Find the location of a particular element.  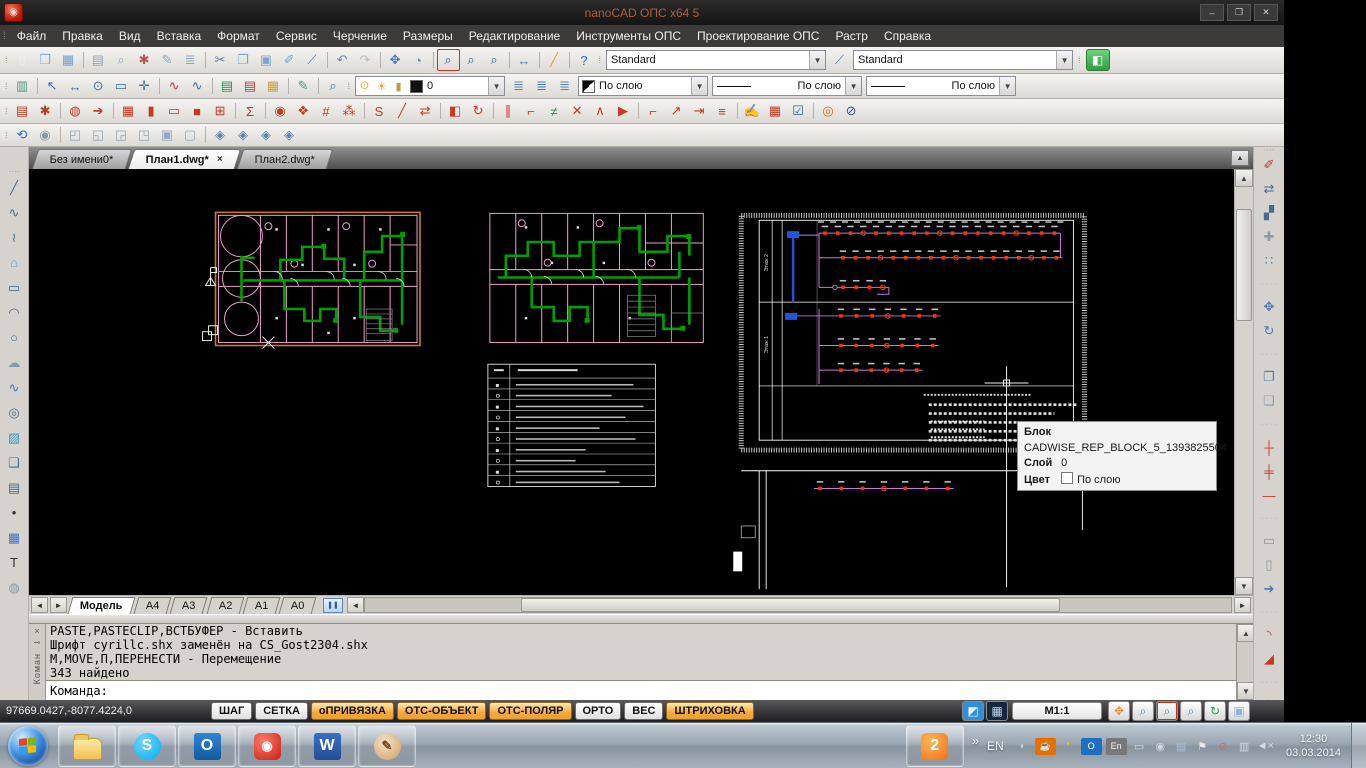

tool-array: ∷ is located at coordinates (1269, 261).